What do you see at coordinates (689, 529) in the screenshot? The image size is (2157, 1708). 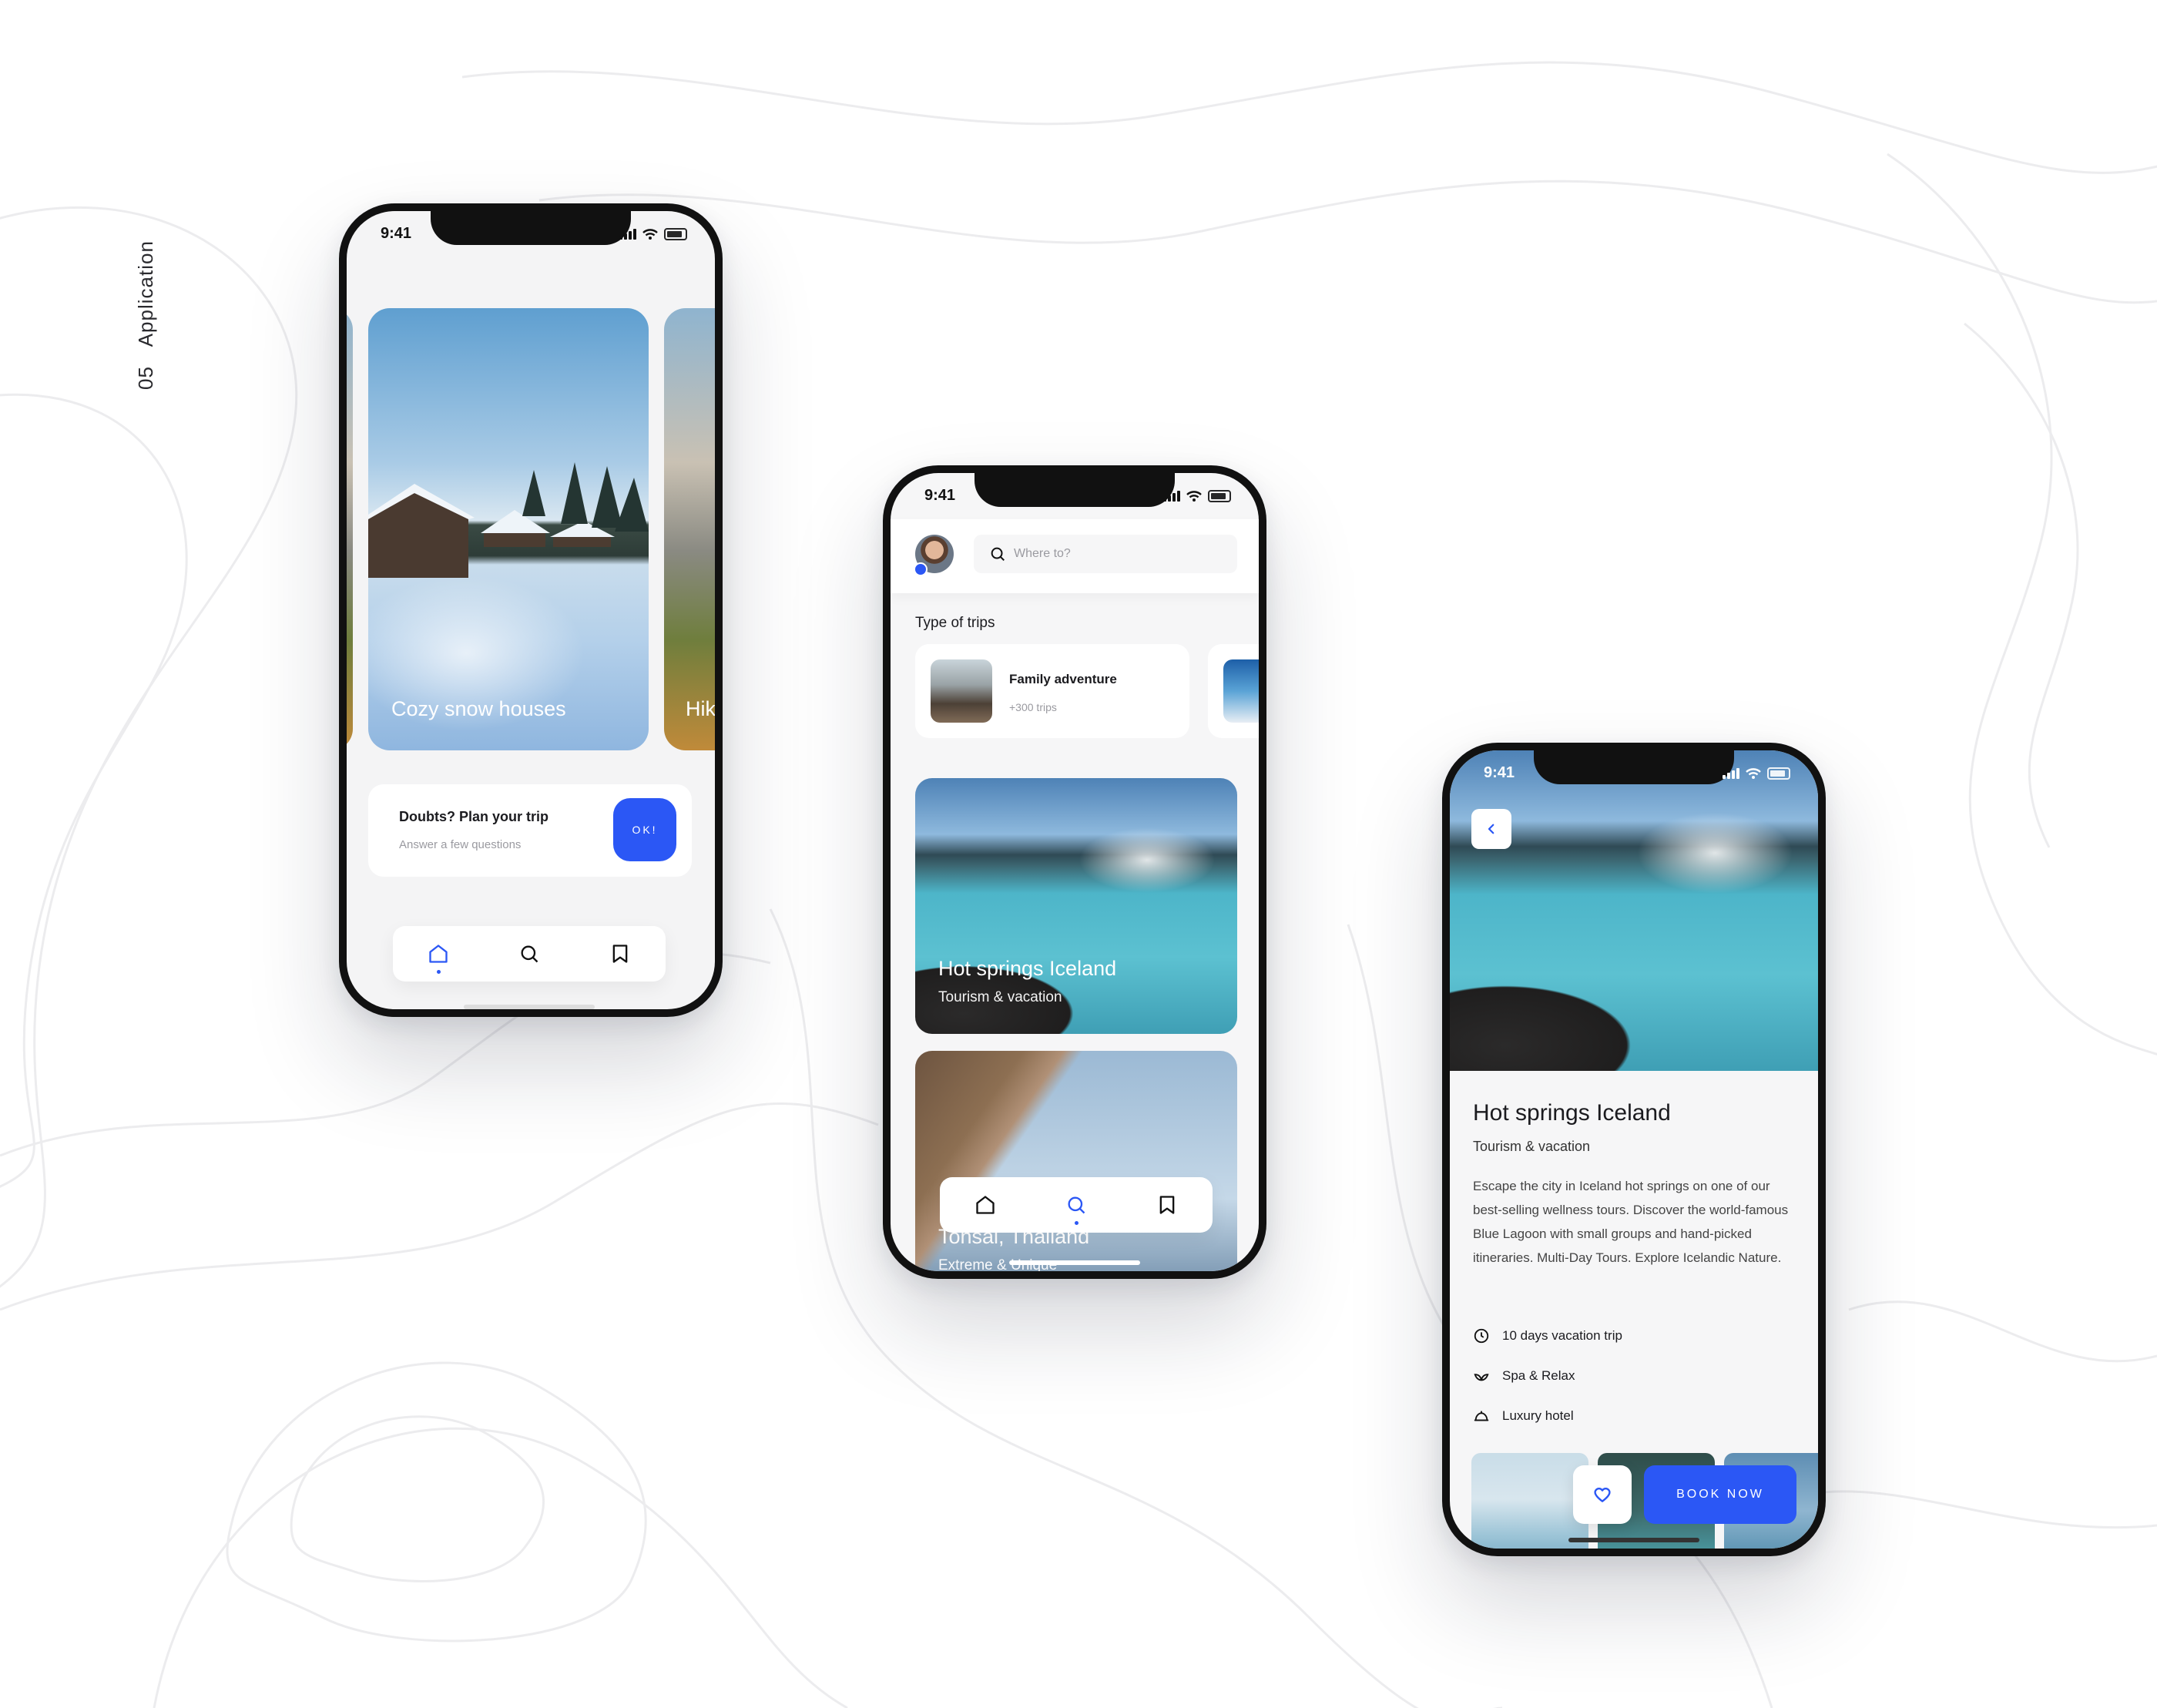 I see `carousel-card-hiking: Hik` at bounding box center [689, 529].